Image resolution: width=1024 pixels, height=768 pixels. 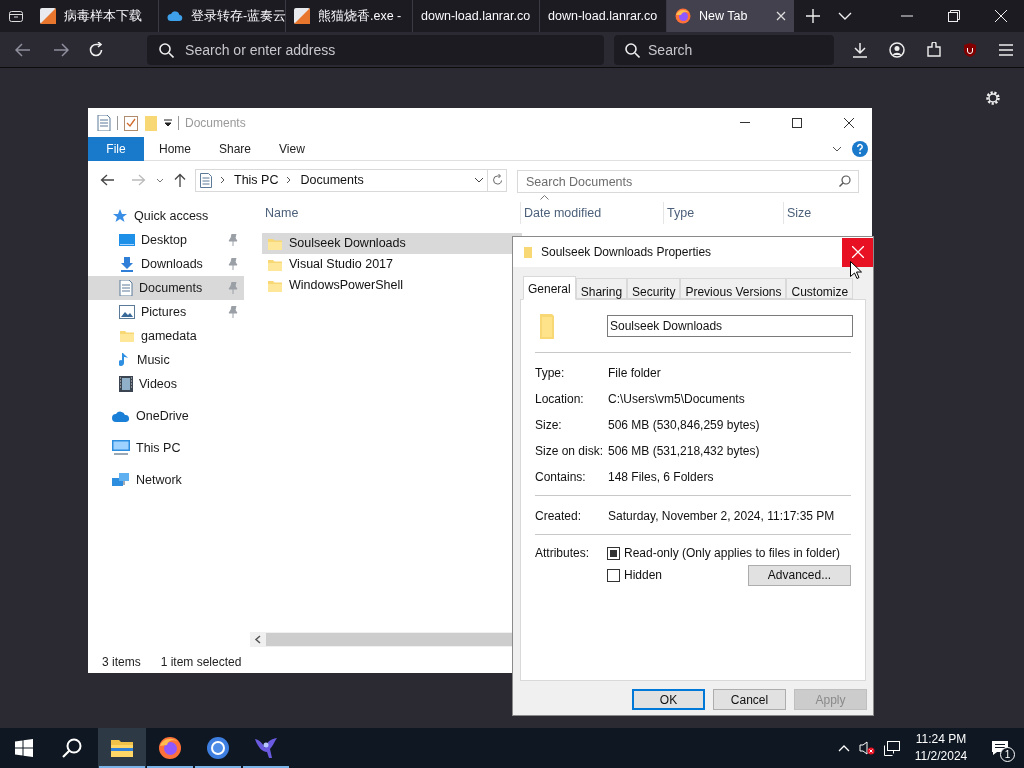 What do you see at coordinates (813, 16) in the screenshot?
I see `new-tab-icon` at bounding box center [813, 16].